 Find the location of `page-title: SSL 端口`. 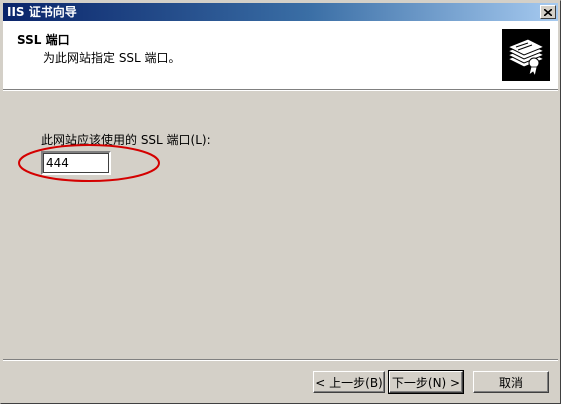

page-title: SSL 端口 is located at coordinates (43, 40).